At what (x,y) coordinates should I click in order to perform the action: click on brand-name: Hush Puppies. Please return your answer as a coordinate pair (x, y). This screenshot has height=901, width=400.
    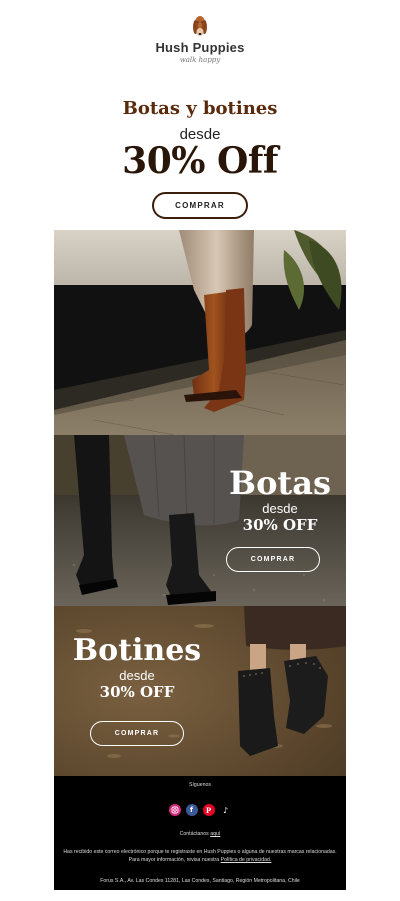
    Looking at the image, I should click on (200, 47).